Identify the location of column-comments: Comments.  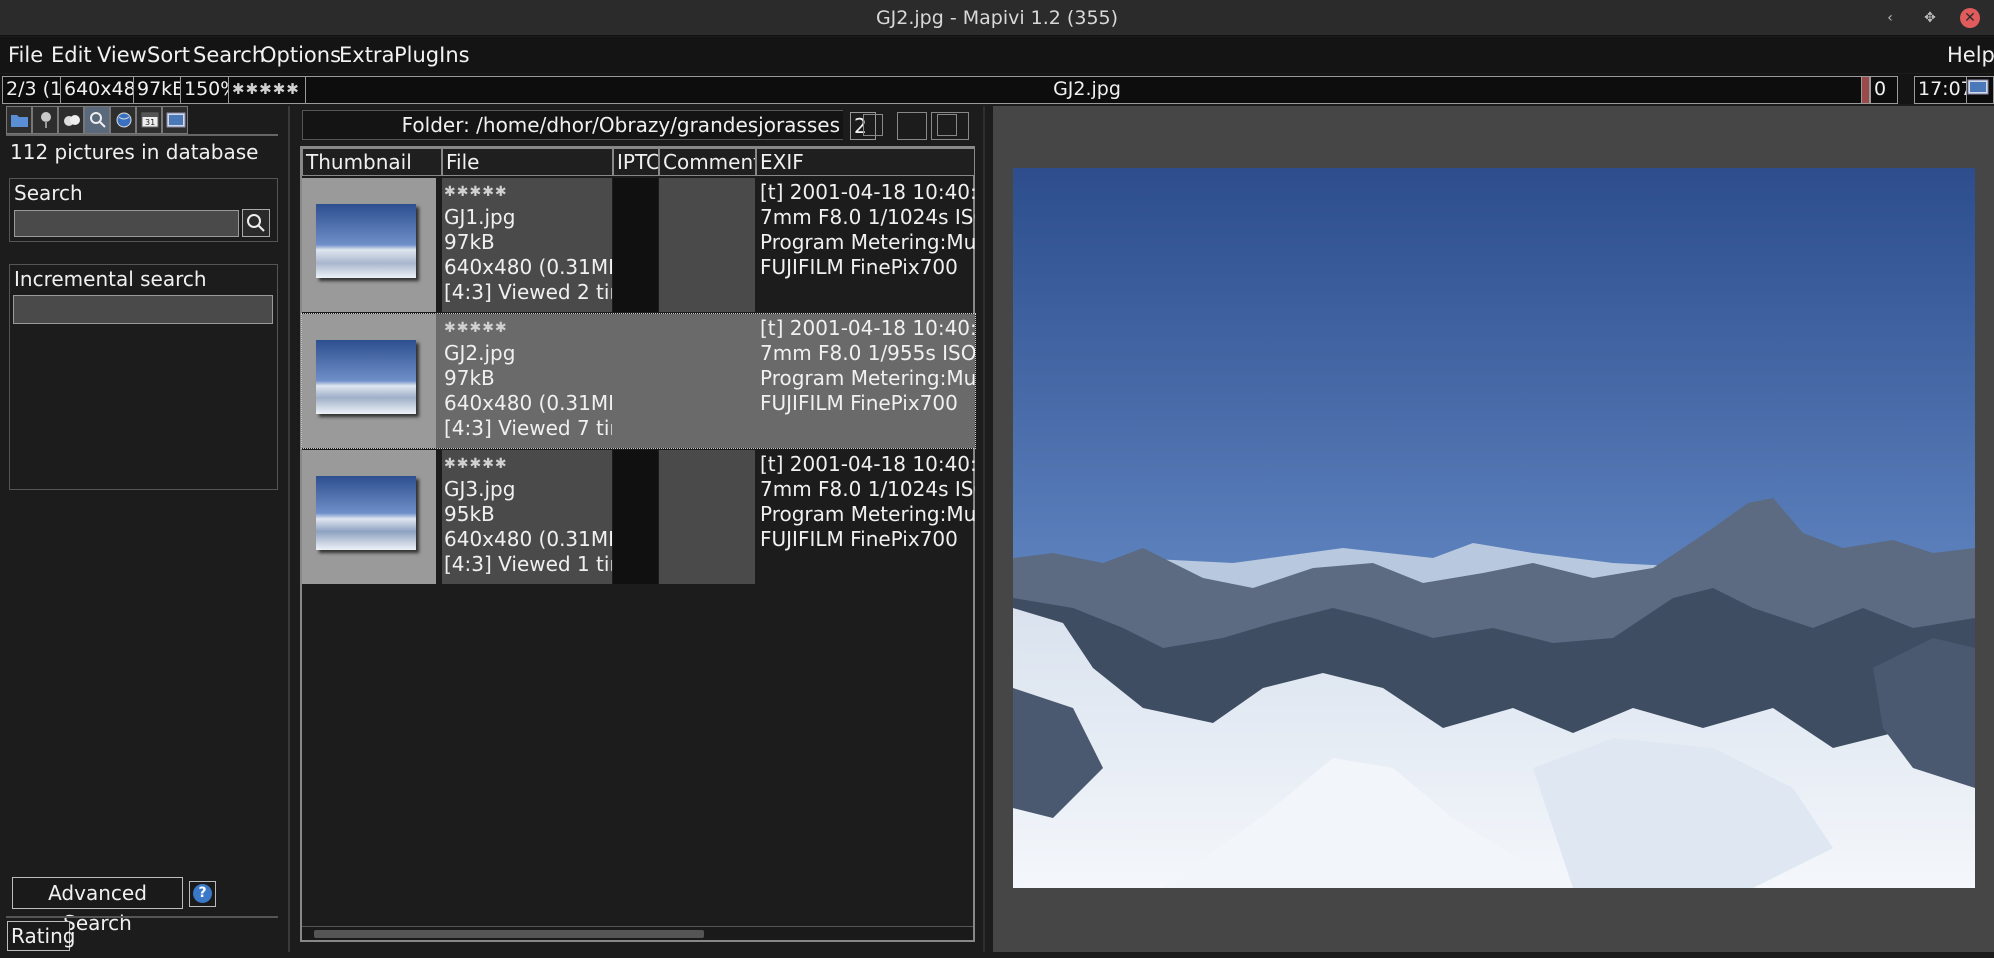
(707, 162).